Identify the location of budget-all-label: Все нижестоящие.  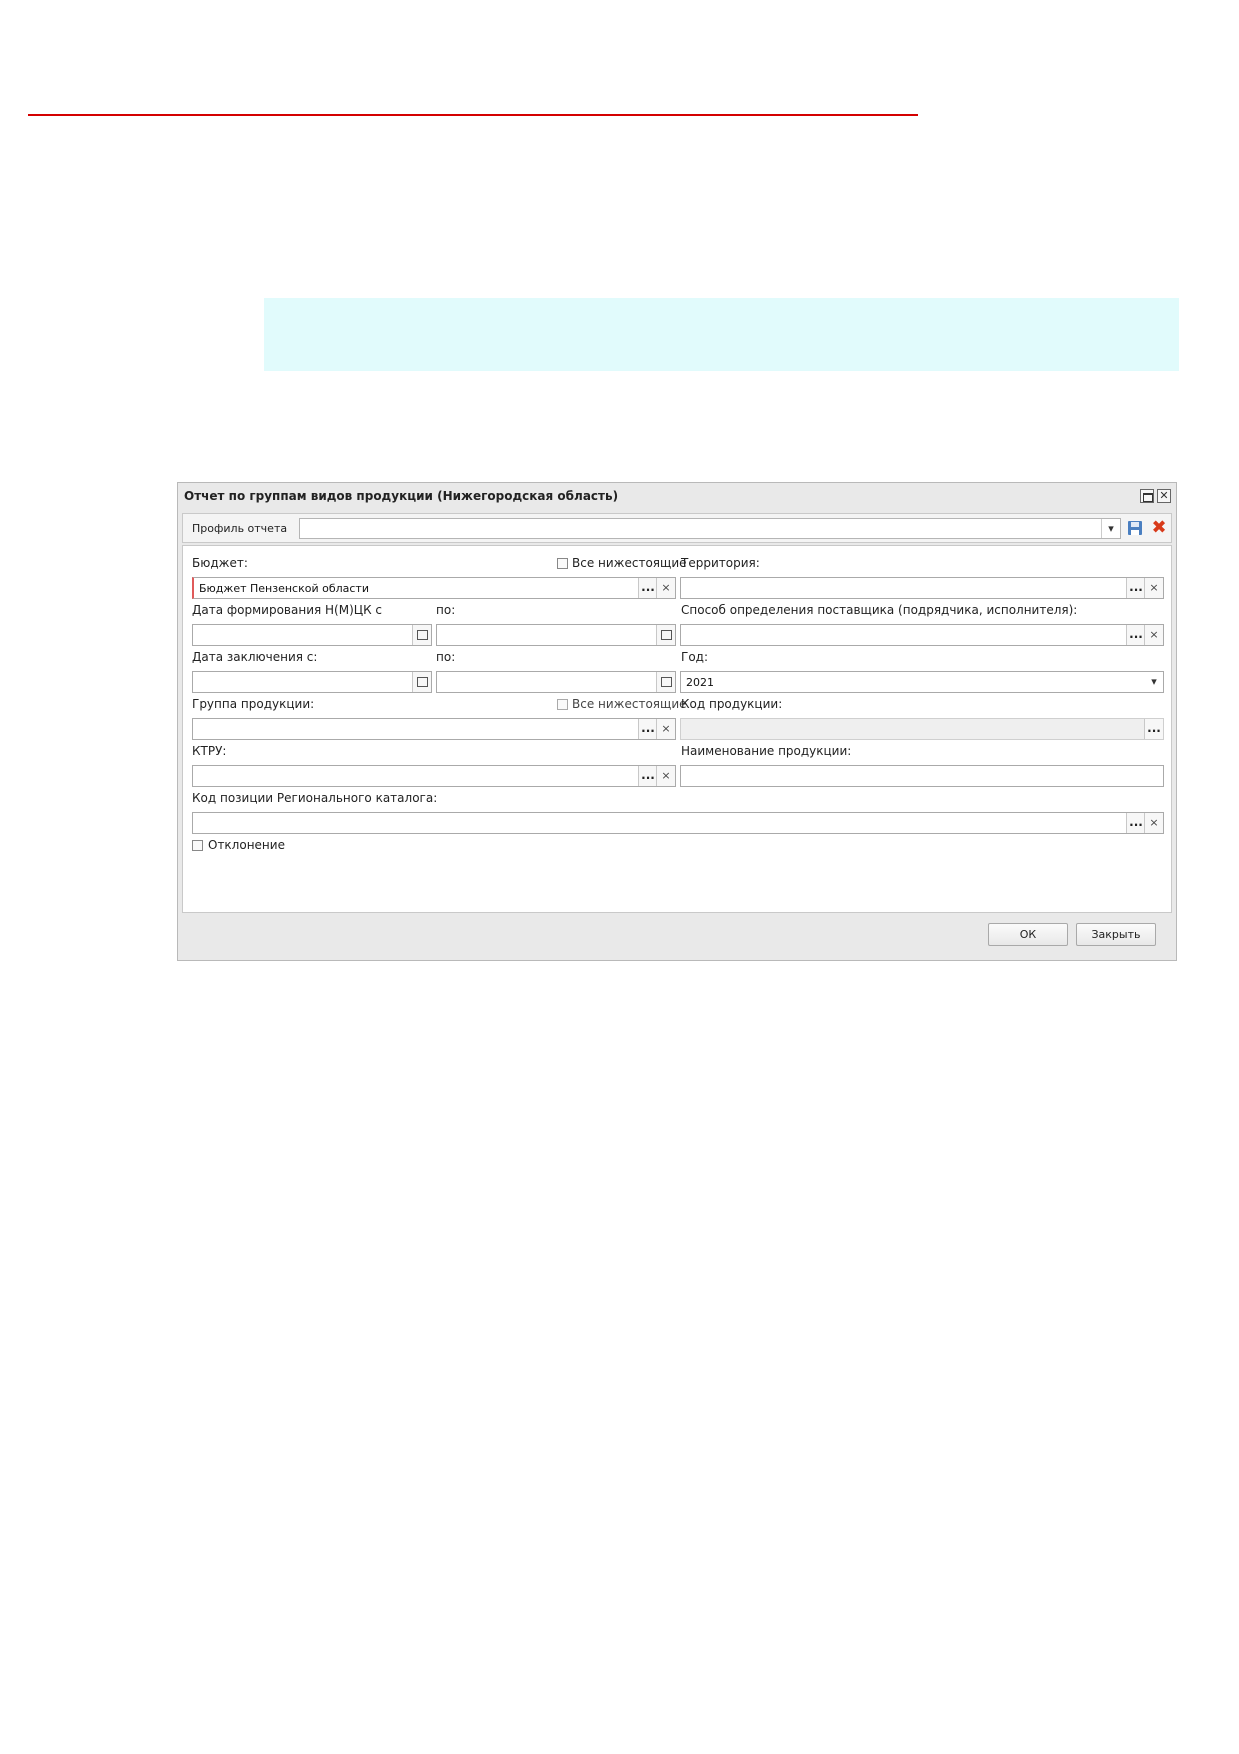
(629, 563).